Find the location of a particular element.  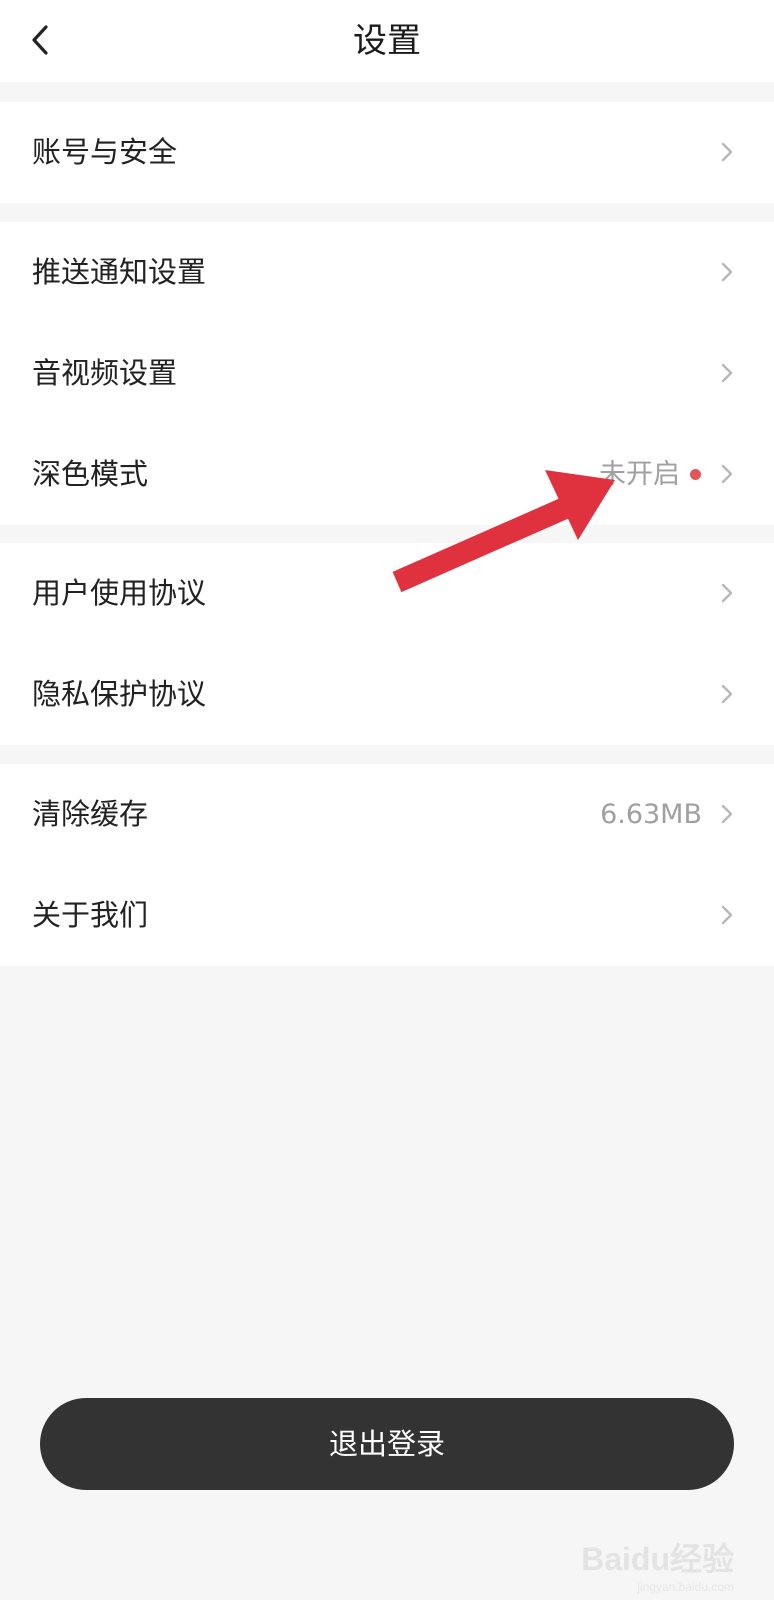

row-label: 隐私保护协议 is located at coordinates (119, 694).